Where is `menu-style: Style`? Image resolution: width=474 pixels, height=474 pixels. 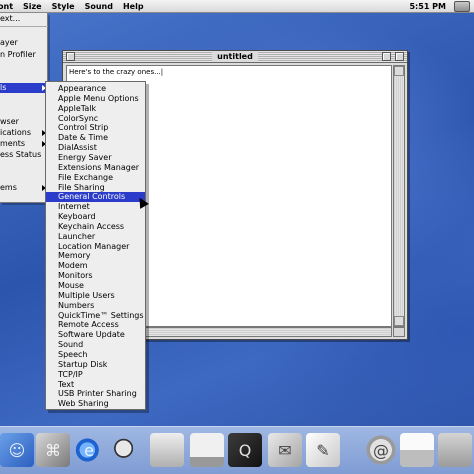 menu-style: Style is located at coordinates (63, 6).